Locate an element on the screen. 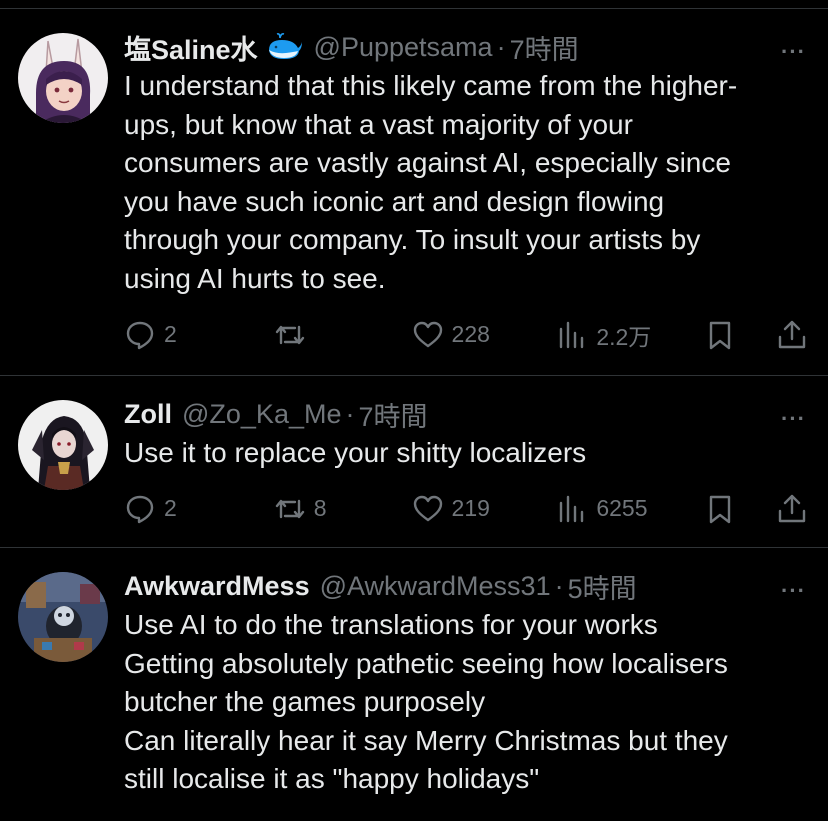 The image size is (828, 821). action-bar: 2 8 219 6255 is located at coordinates (466, 509).